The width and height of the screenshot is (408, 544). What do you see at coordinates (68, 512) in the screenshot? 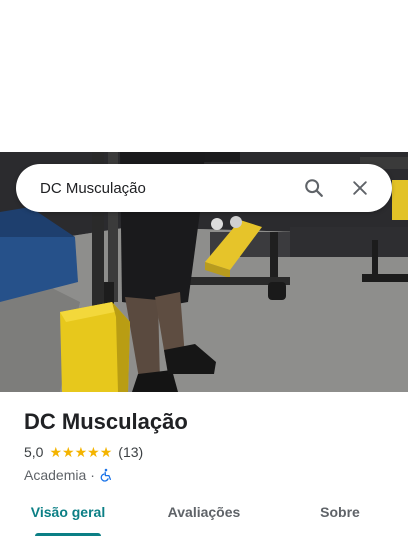
I see `tab-overview-label: Visão geral` at bounding box center [68, 512].